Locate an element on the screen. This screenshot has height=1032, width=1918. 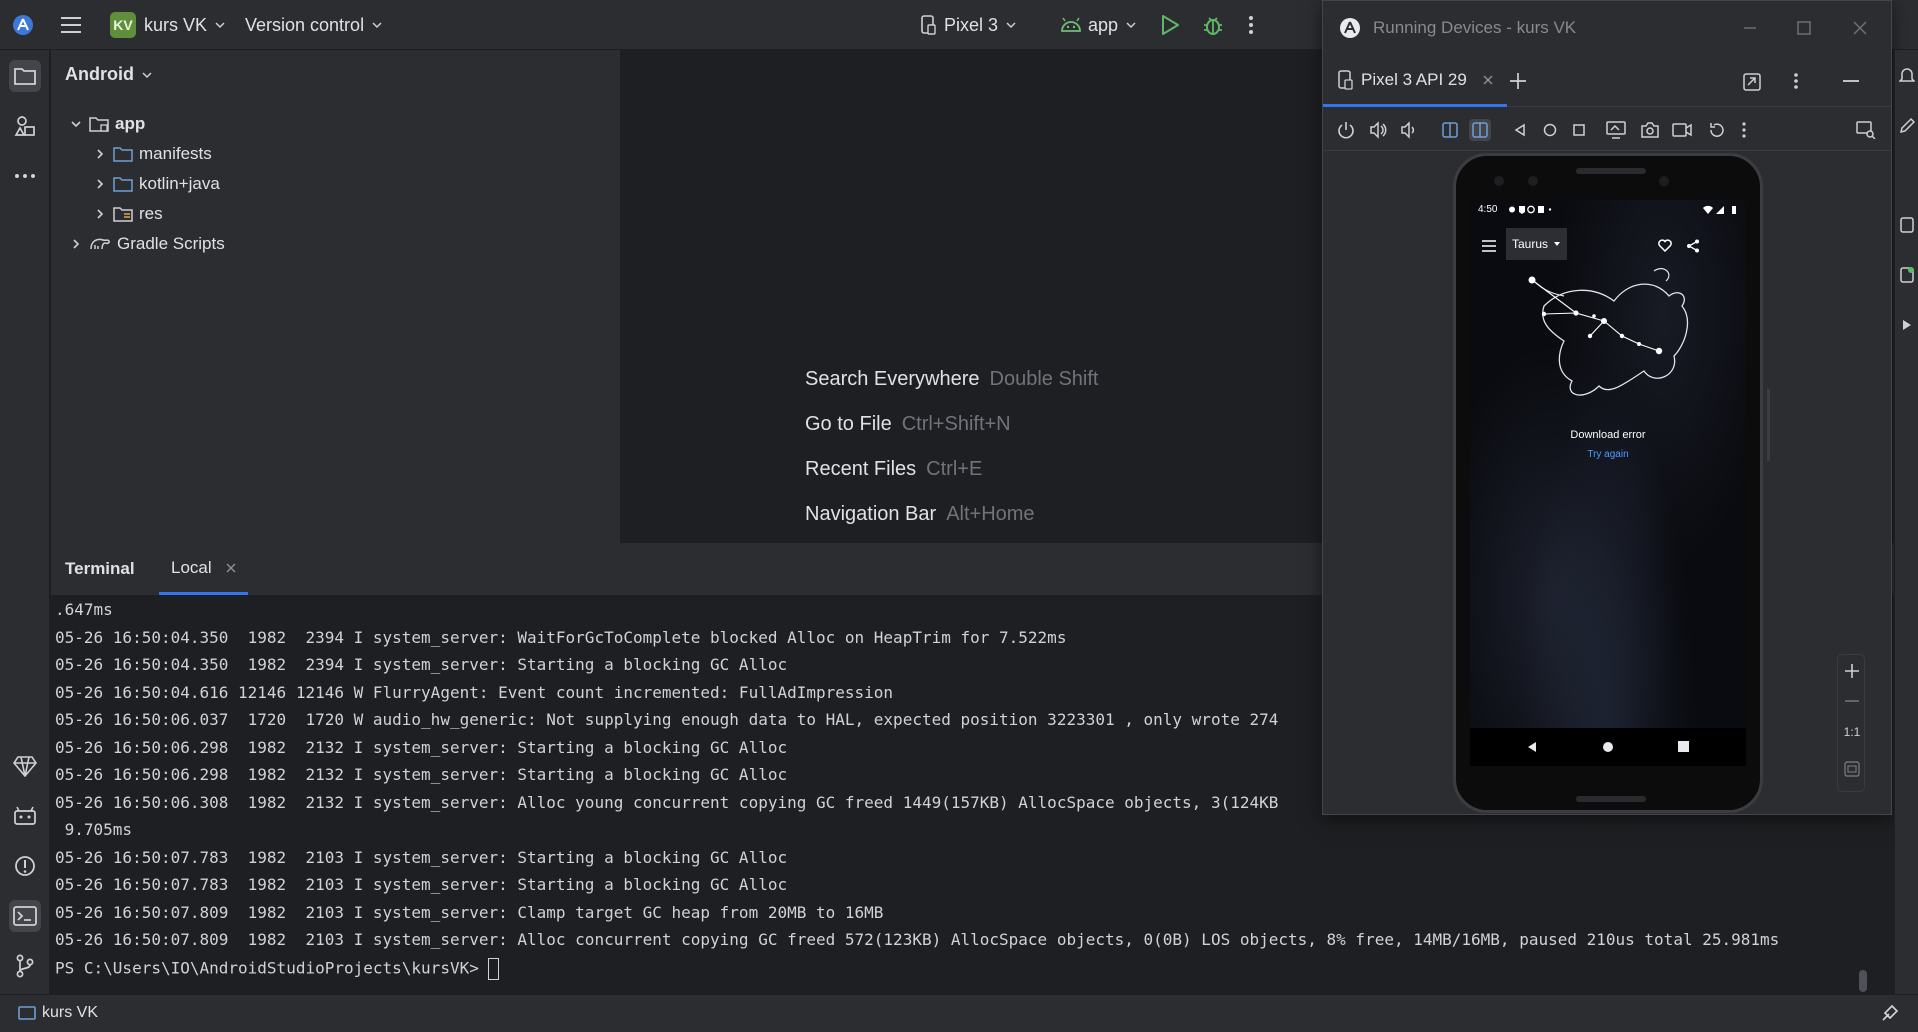
tree-item-kotlin-java: kotlin+java is located at coordinates (156, 184).